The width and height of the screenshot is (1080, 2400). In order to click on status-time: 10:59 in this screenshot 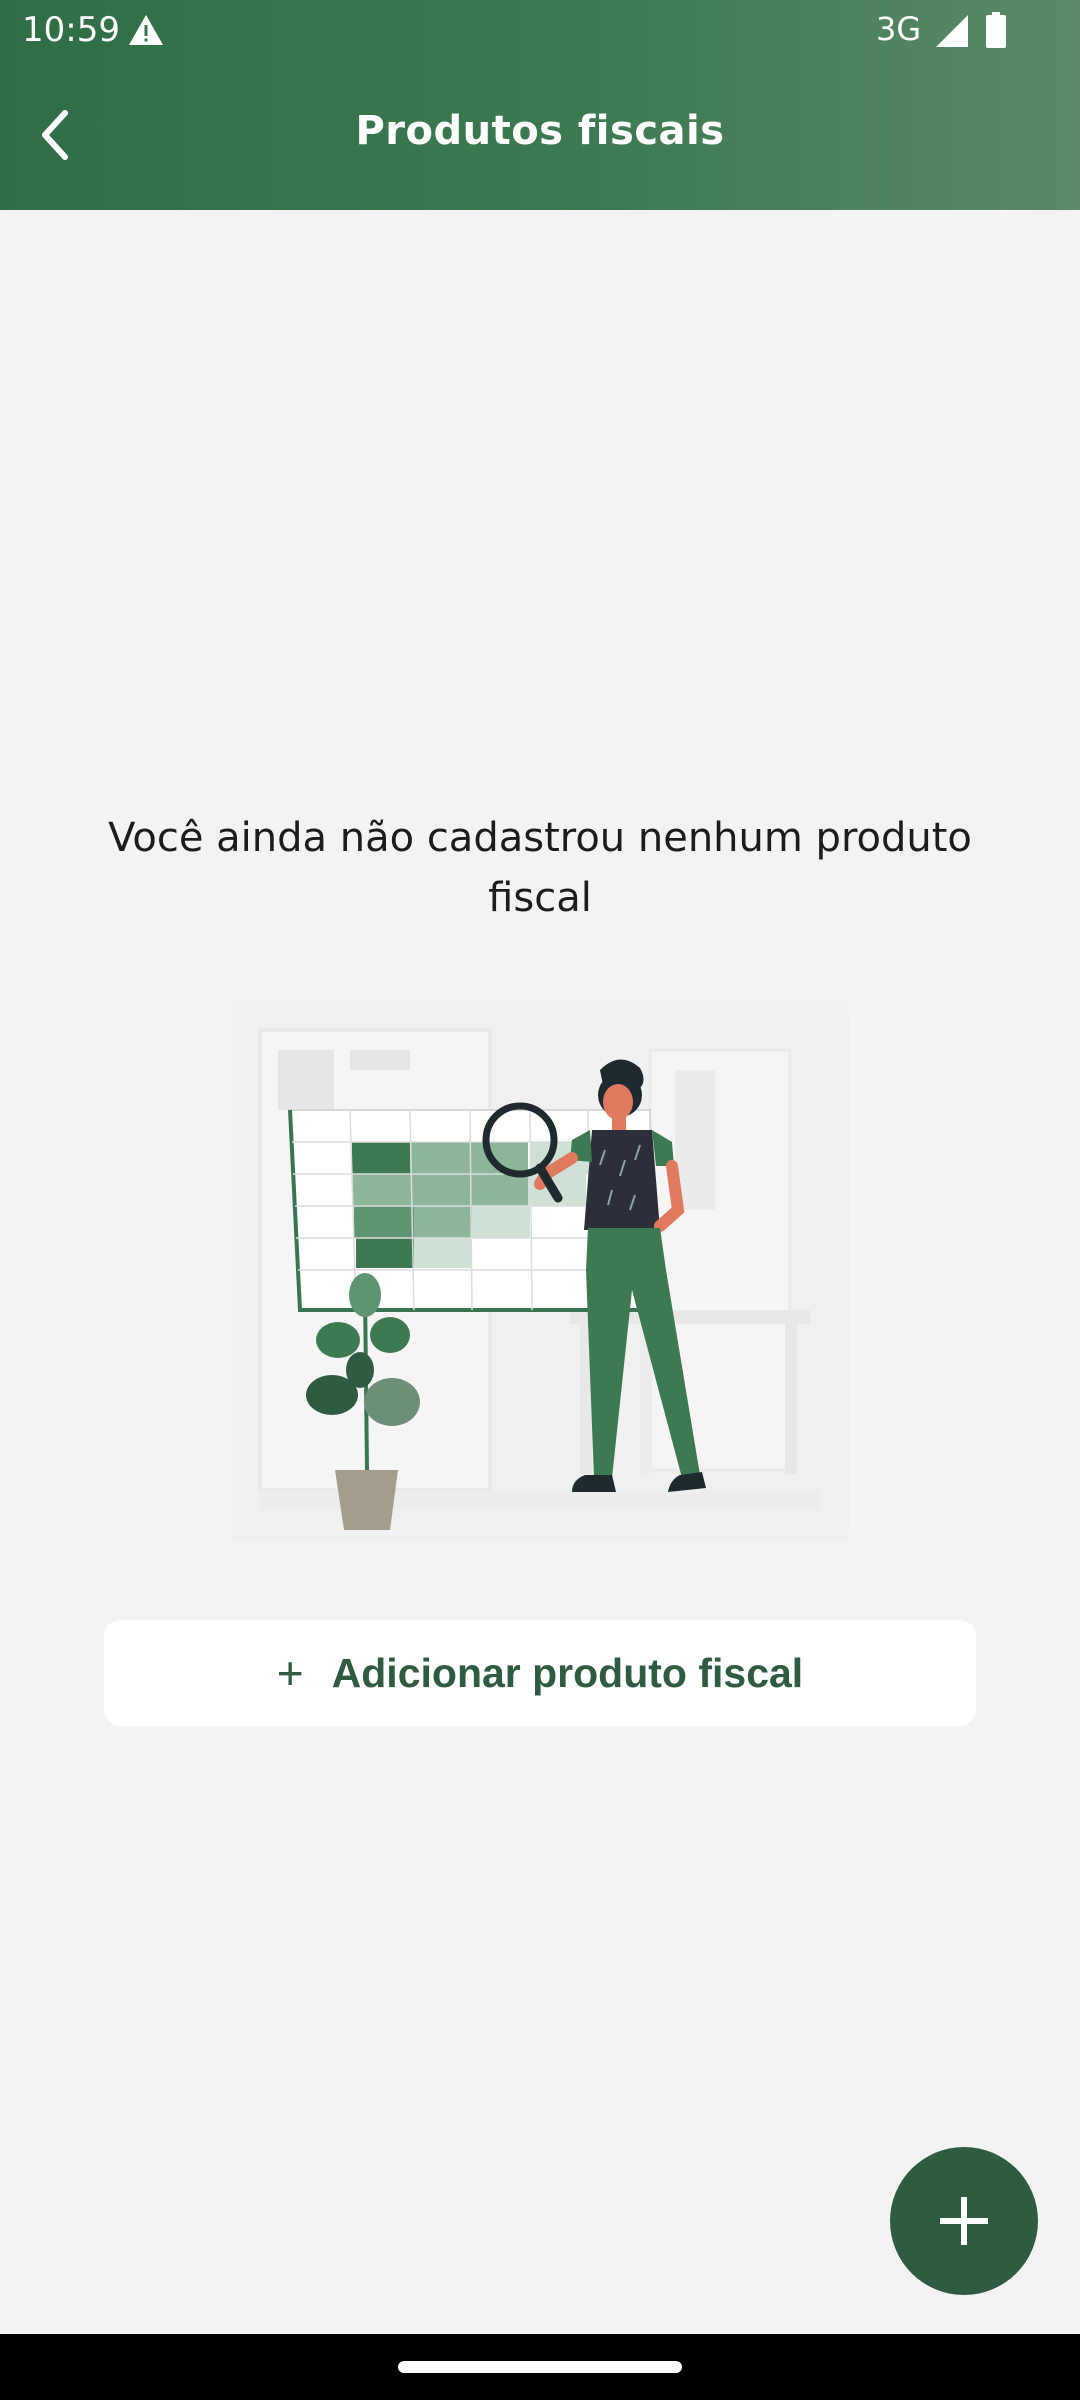, I will do `click(71, 30)`.